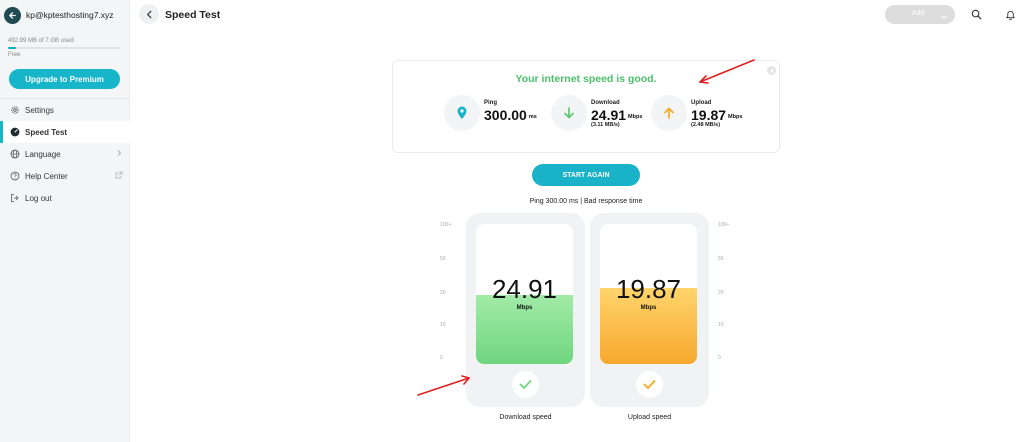 This screenshot has height=442, width=1024. What do you see at coordinates (43, 154) in the screenshot?
I see `sidebar-item-label: Language` at bounding box center [43, 154].